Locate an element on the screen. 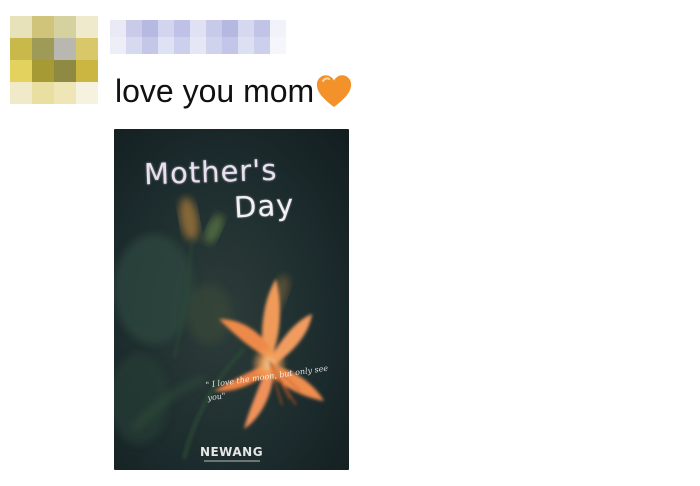  poster-subtitle: Day is located at coordinates (264, 206).